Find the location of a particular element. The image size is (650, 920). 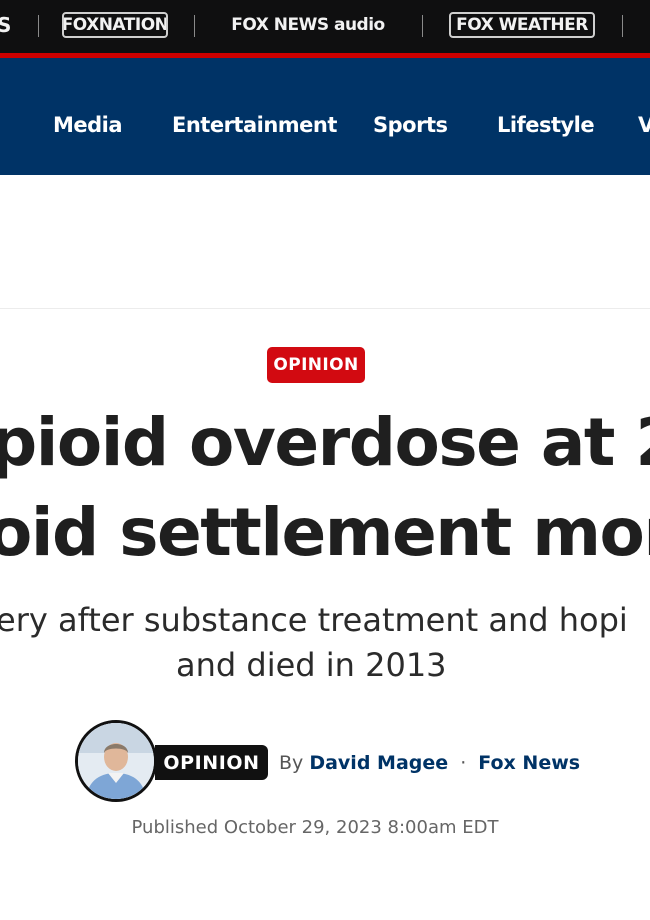

author-avatar is located at coordinates (116, 761).